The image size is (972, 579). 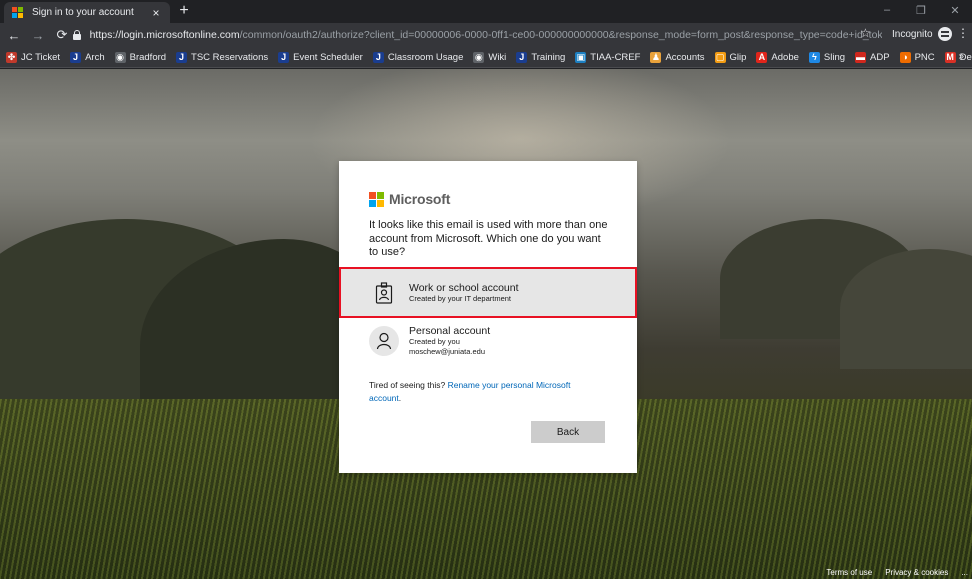 I want to click on bookmark-label: Sling, so click(x=834, y=57).